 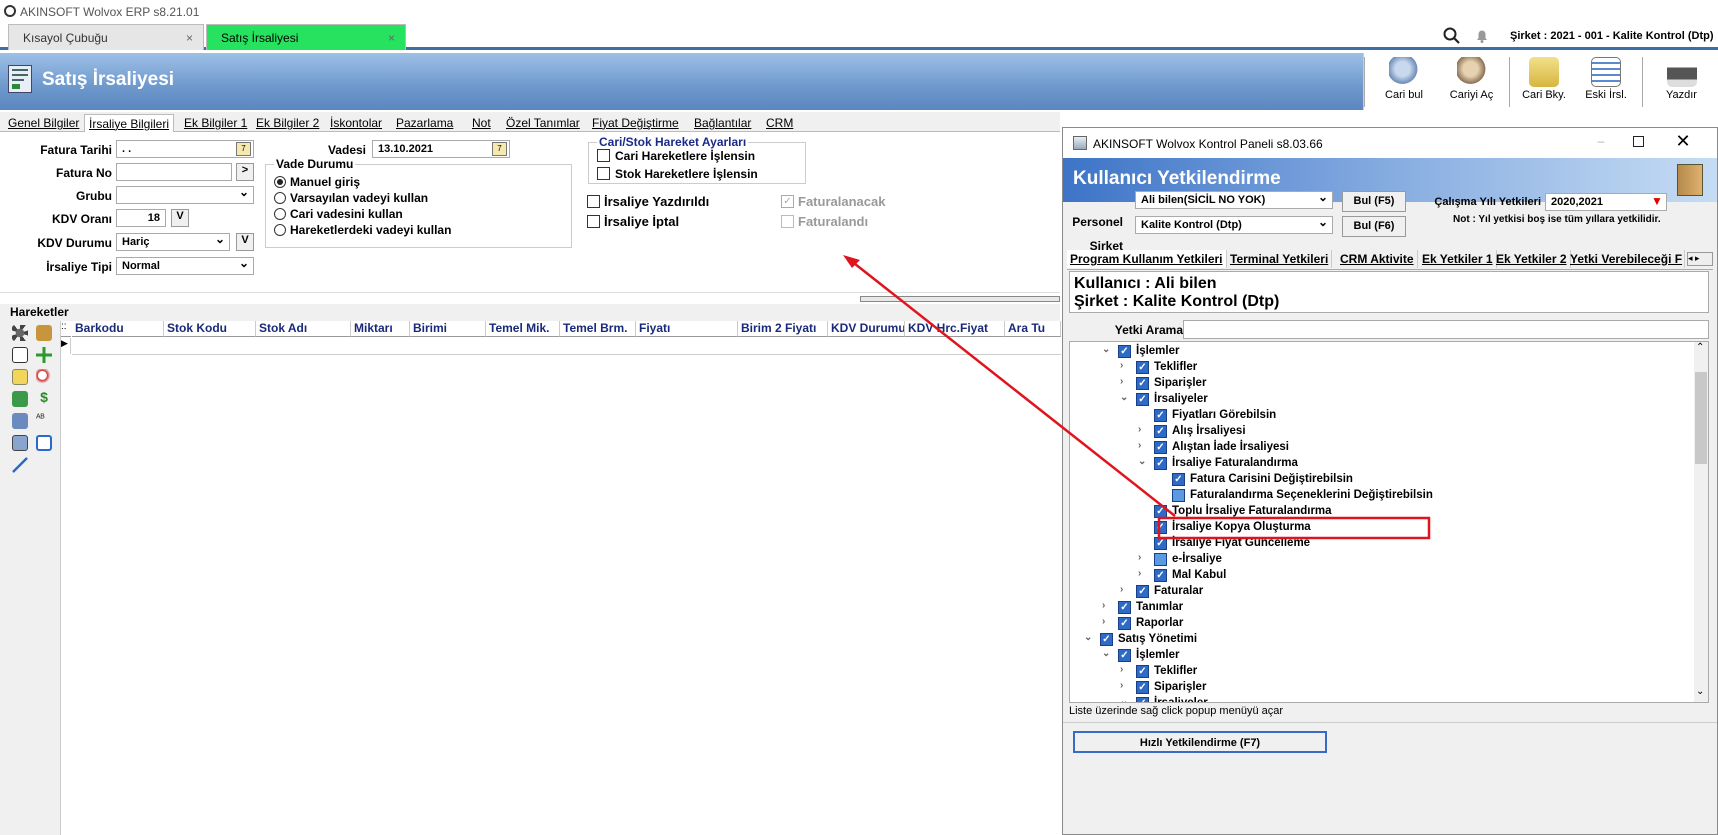 I want to click on column-header: Stok Kodu, so click(x=210, y=329).